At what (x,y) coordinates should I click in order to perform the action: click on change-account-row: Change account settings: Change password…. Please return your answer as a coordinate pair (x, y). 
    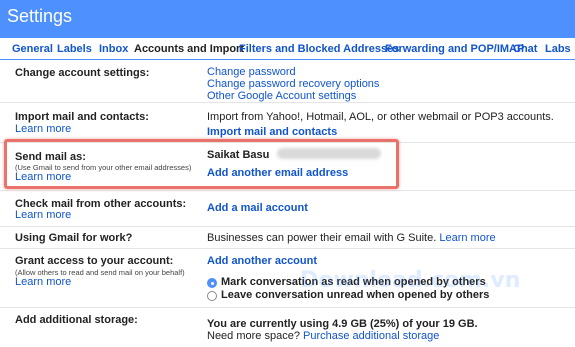
    Looking at the image, I should click on (287, 82).